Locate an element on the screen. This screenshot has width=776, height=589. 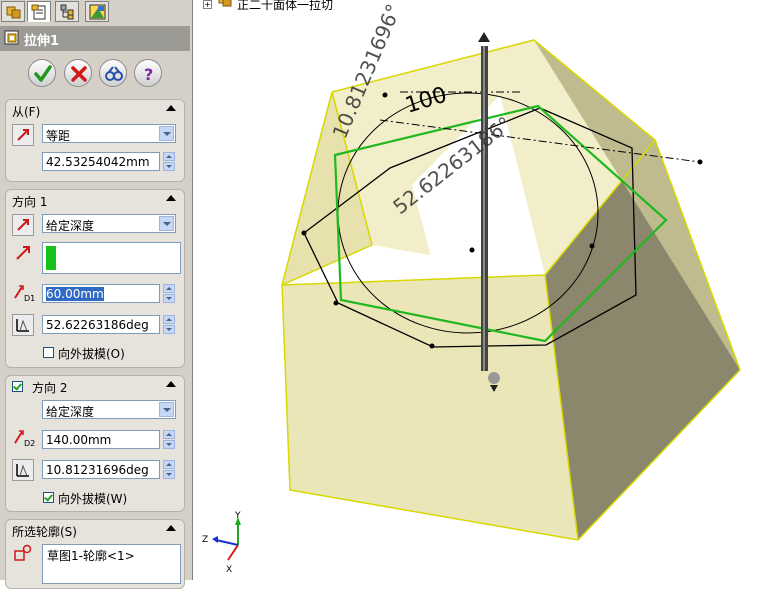
display-manager-icon is located at coordinates (97, 12).